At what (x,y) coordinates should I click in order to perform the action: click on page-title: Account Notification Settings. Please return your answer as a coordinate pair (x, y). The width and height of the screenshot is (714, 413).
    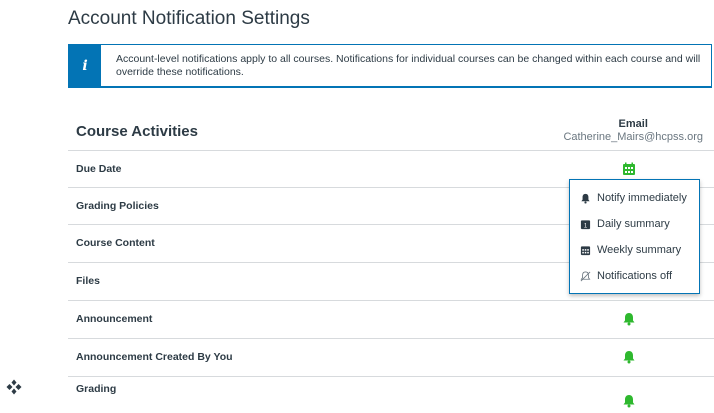
    Looking at the image, I should click on (189, 18).